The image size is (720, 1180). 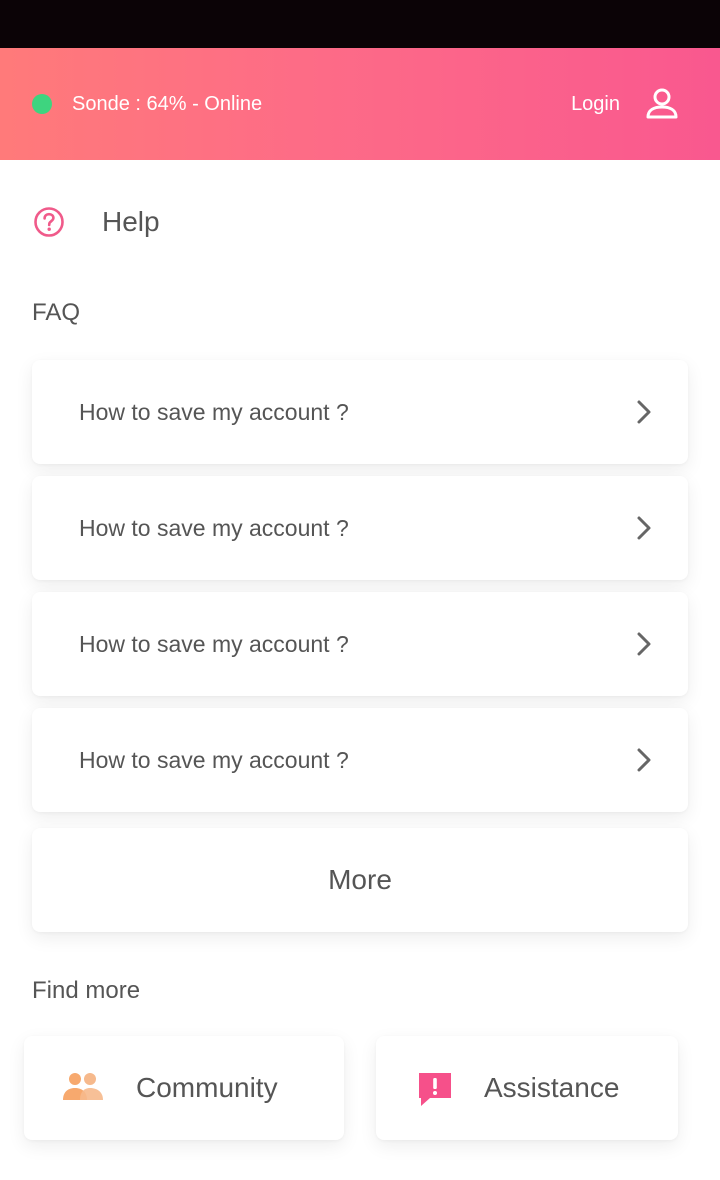 What do you see at coordinates (552, 1087) in the screenshot?
I see `assistance-label: Assistance` at bounding box center [552, 1087].